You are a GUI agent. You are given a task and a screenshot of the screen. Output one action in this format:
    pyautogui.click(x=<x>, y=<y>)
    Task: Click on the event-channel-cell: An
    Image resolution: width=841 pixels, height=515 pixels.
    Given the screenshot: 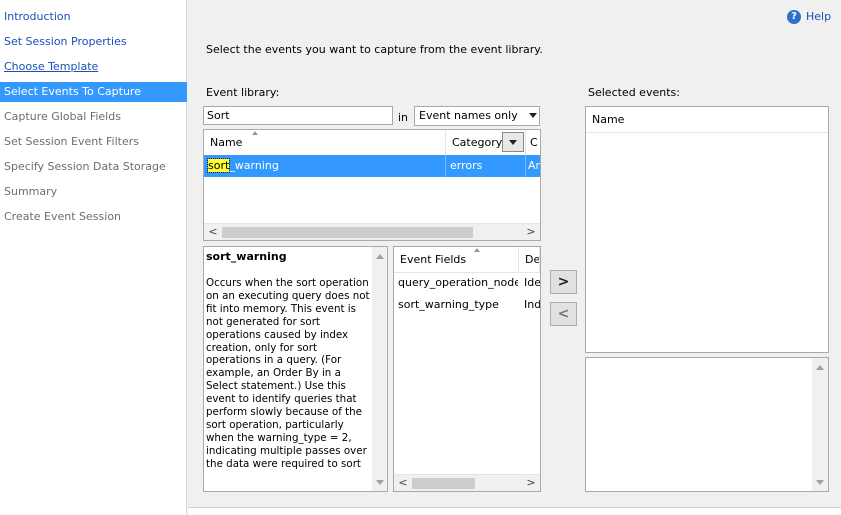 What is the action you would take?
    pyautogui.click(x=534, y=165)
    